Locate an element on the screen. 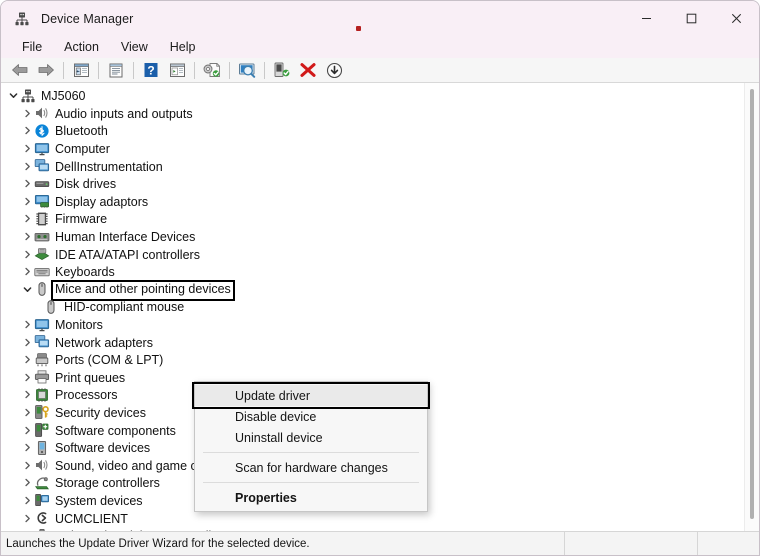  tree-item-dellinstrumentation: DellInstrumentation is located at coordinates (373, 166).